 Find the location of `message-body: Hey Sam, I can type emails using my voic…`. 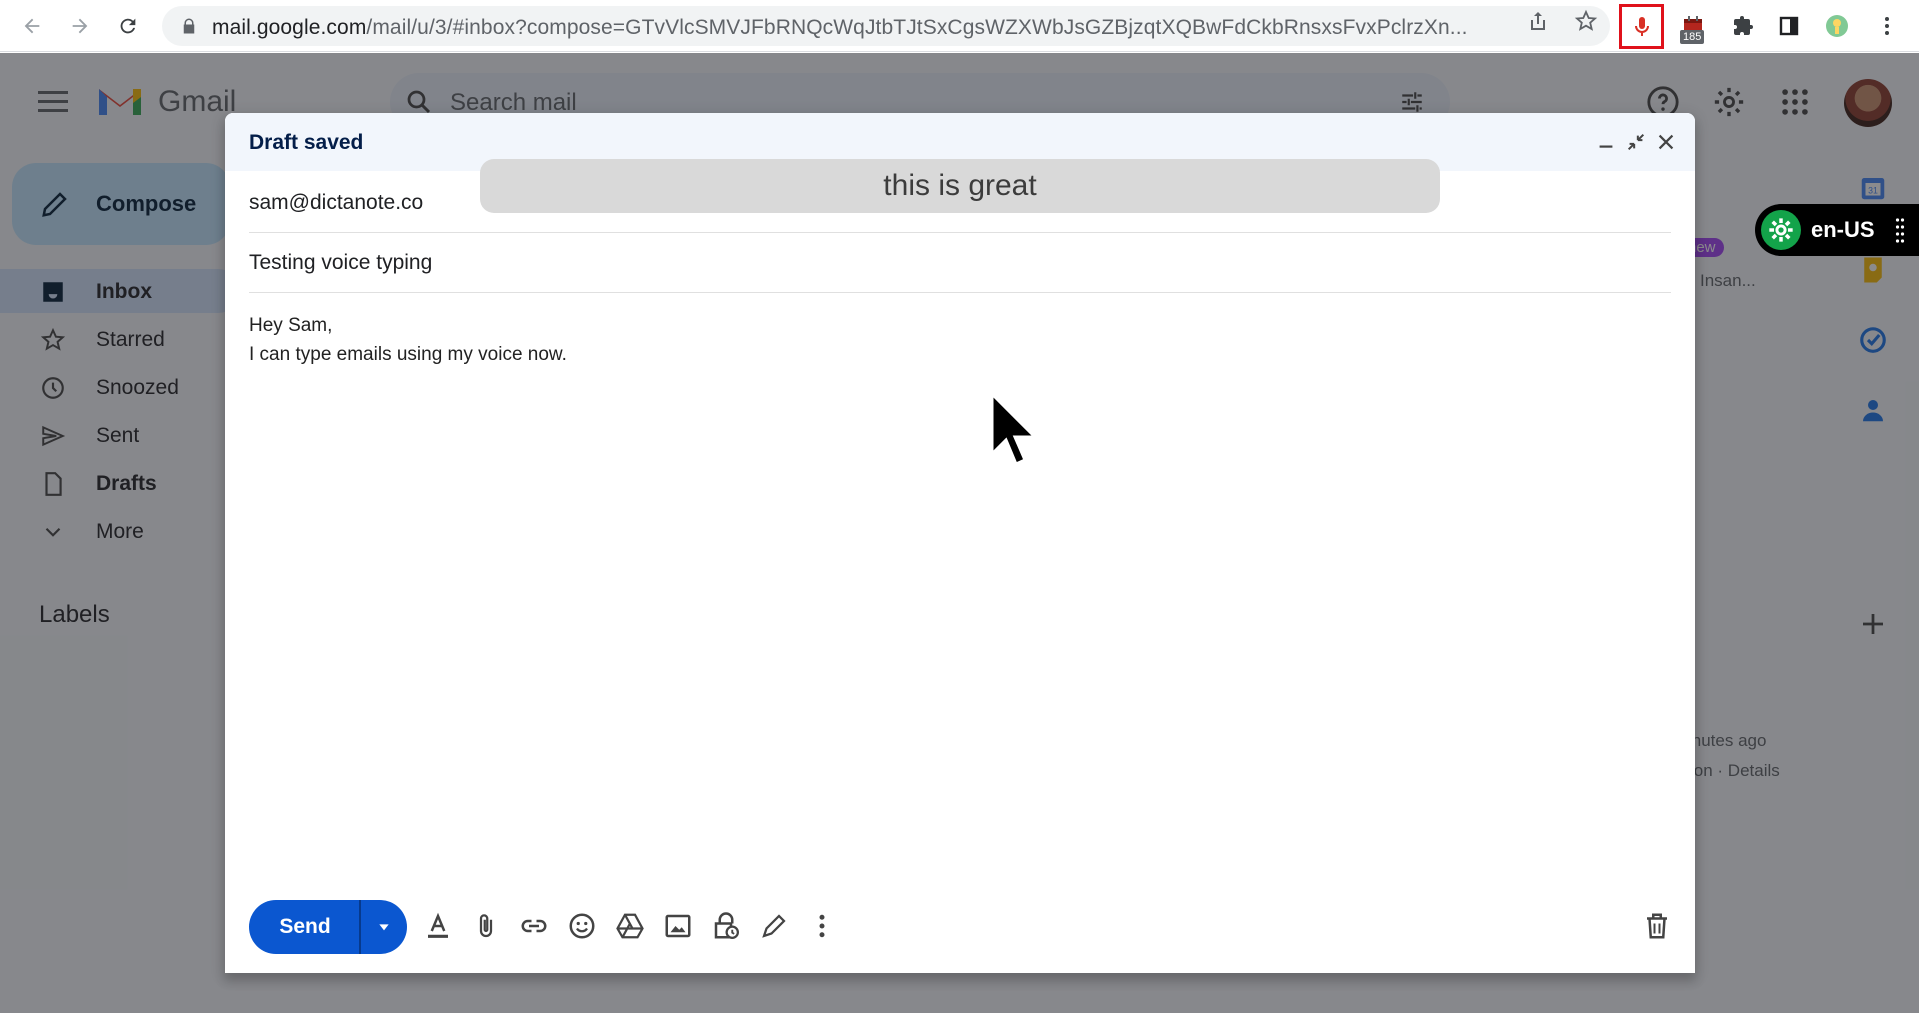

message-body: Hey Sam, I can type emails using my voic… is located at coordinates (949, 340).